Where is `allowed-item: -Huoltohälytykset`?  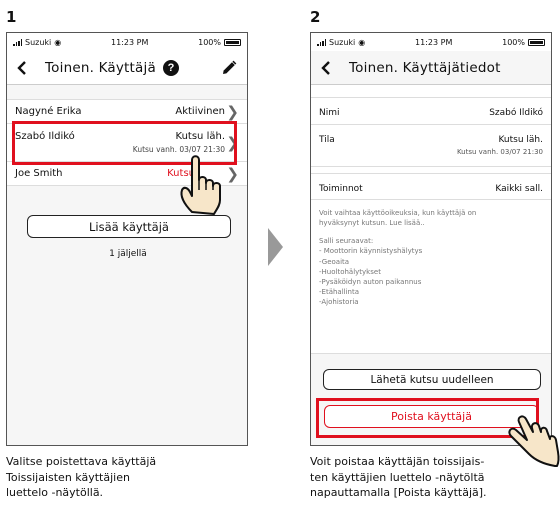 allowed-item: -Huoltohälytykset is located at coordinates (350, 271).